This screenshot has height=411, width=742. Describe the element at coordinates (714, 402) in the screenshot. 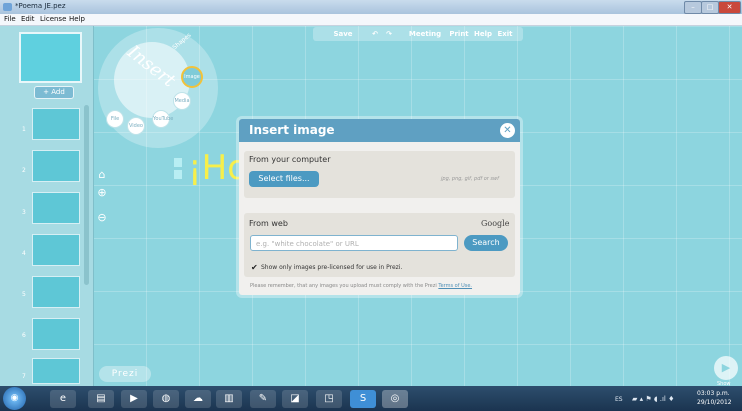

I see `clock-date: 29/10/2012` at that location.